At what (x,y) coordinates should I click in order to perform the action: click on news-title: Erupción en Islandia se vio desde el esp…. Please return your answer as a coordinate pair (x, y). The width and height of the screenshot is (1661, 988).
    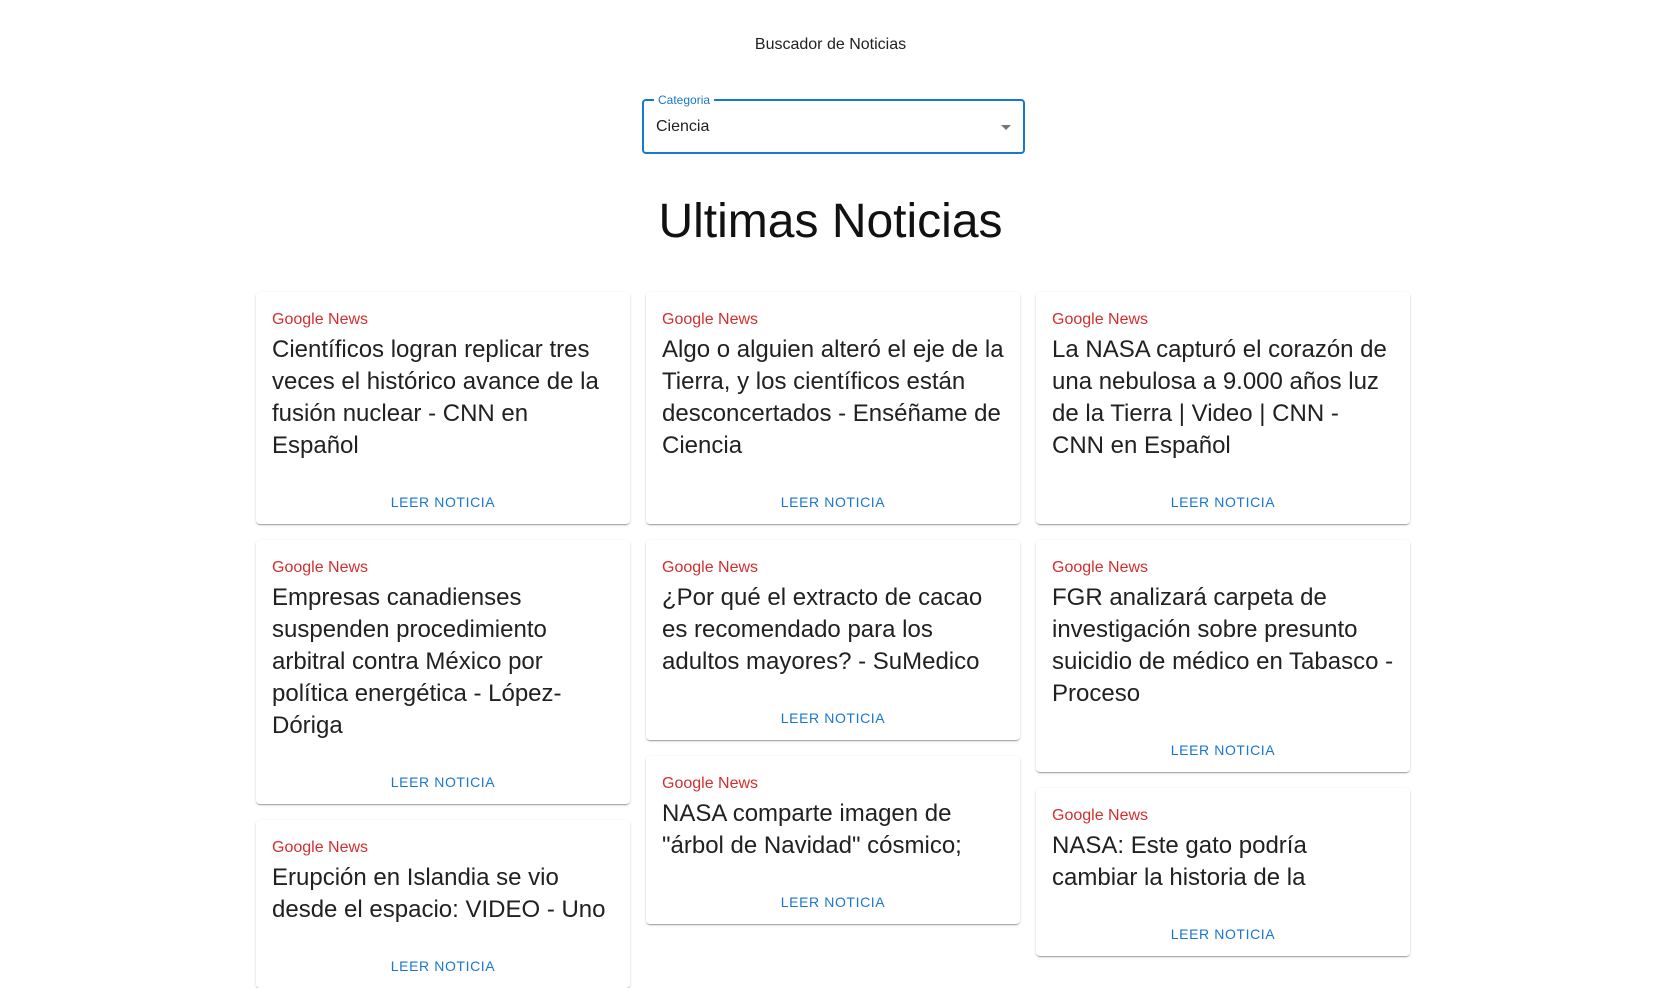
    Looking at the image, I should click on (439, 893).